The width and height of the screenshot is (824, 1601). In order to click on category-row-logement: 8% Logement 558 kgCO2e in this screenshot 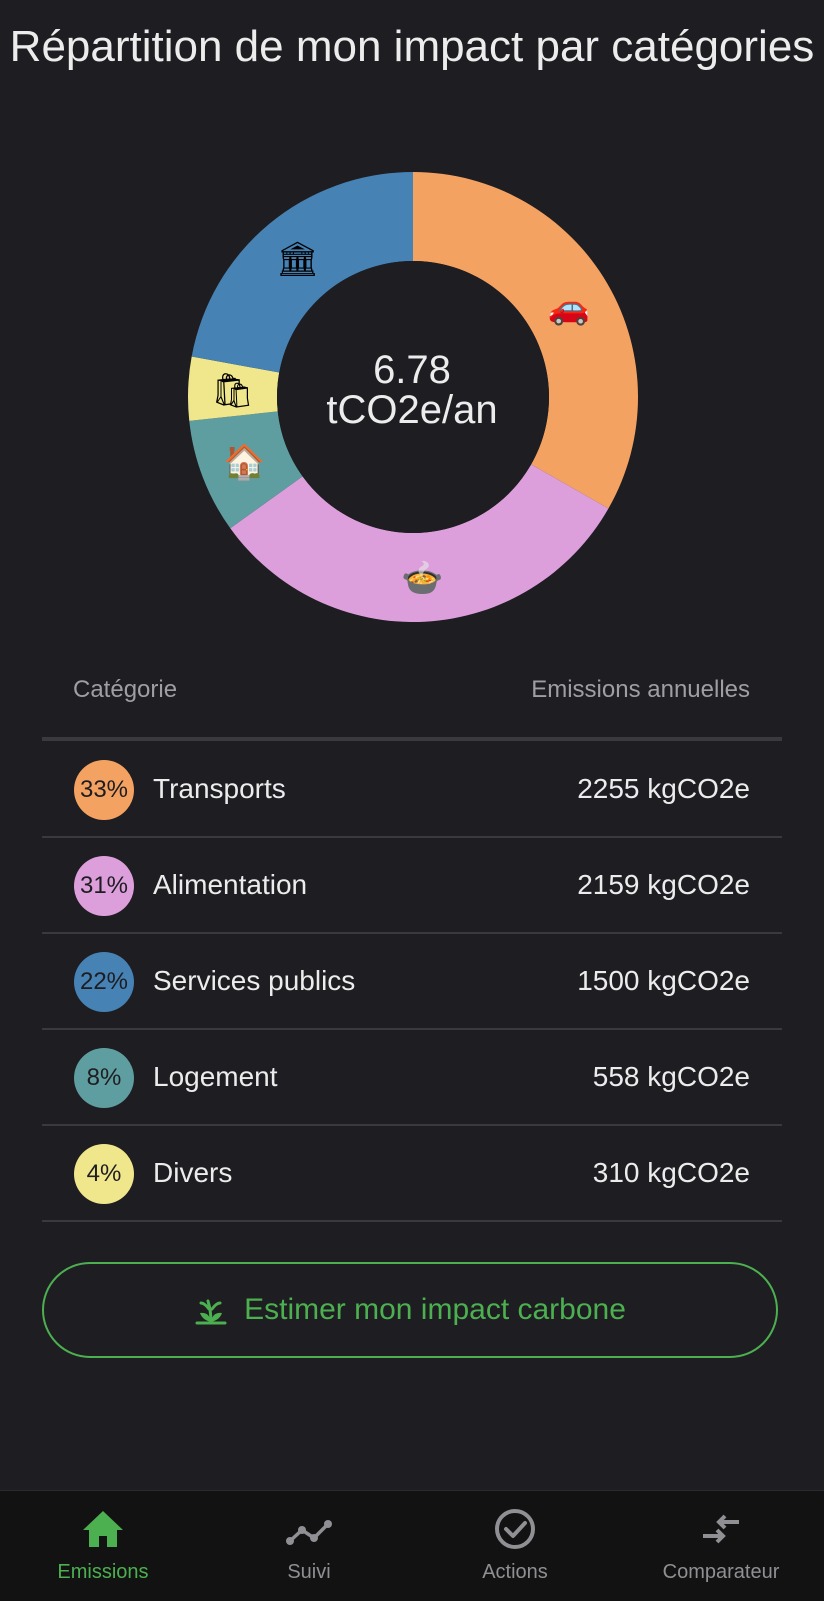, I will do `click(412, 1077)`.